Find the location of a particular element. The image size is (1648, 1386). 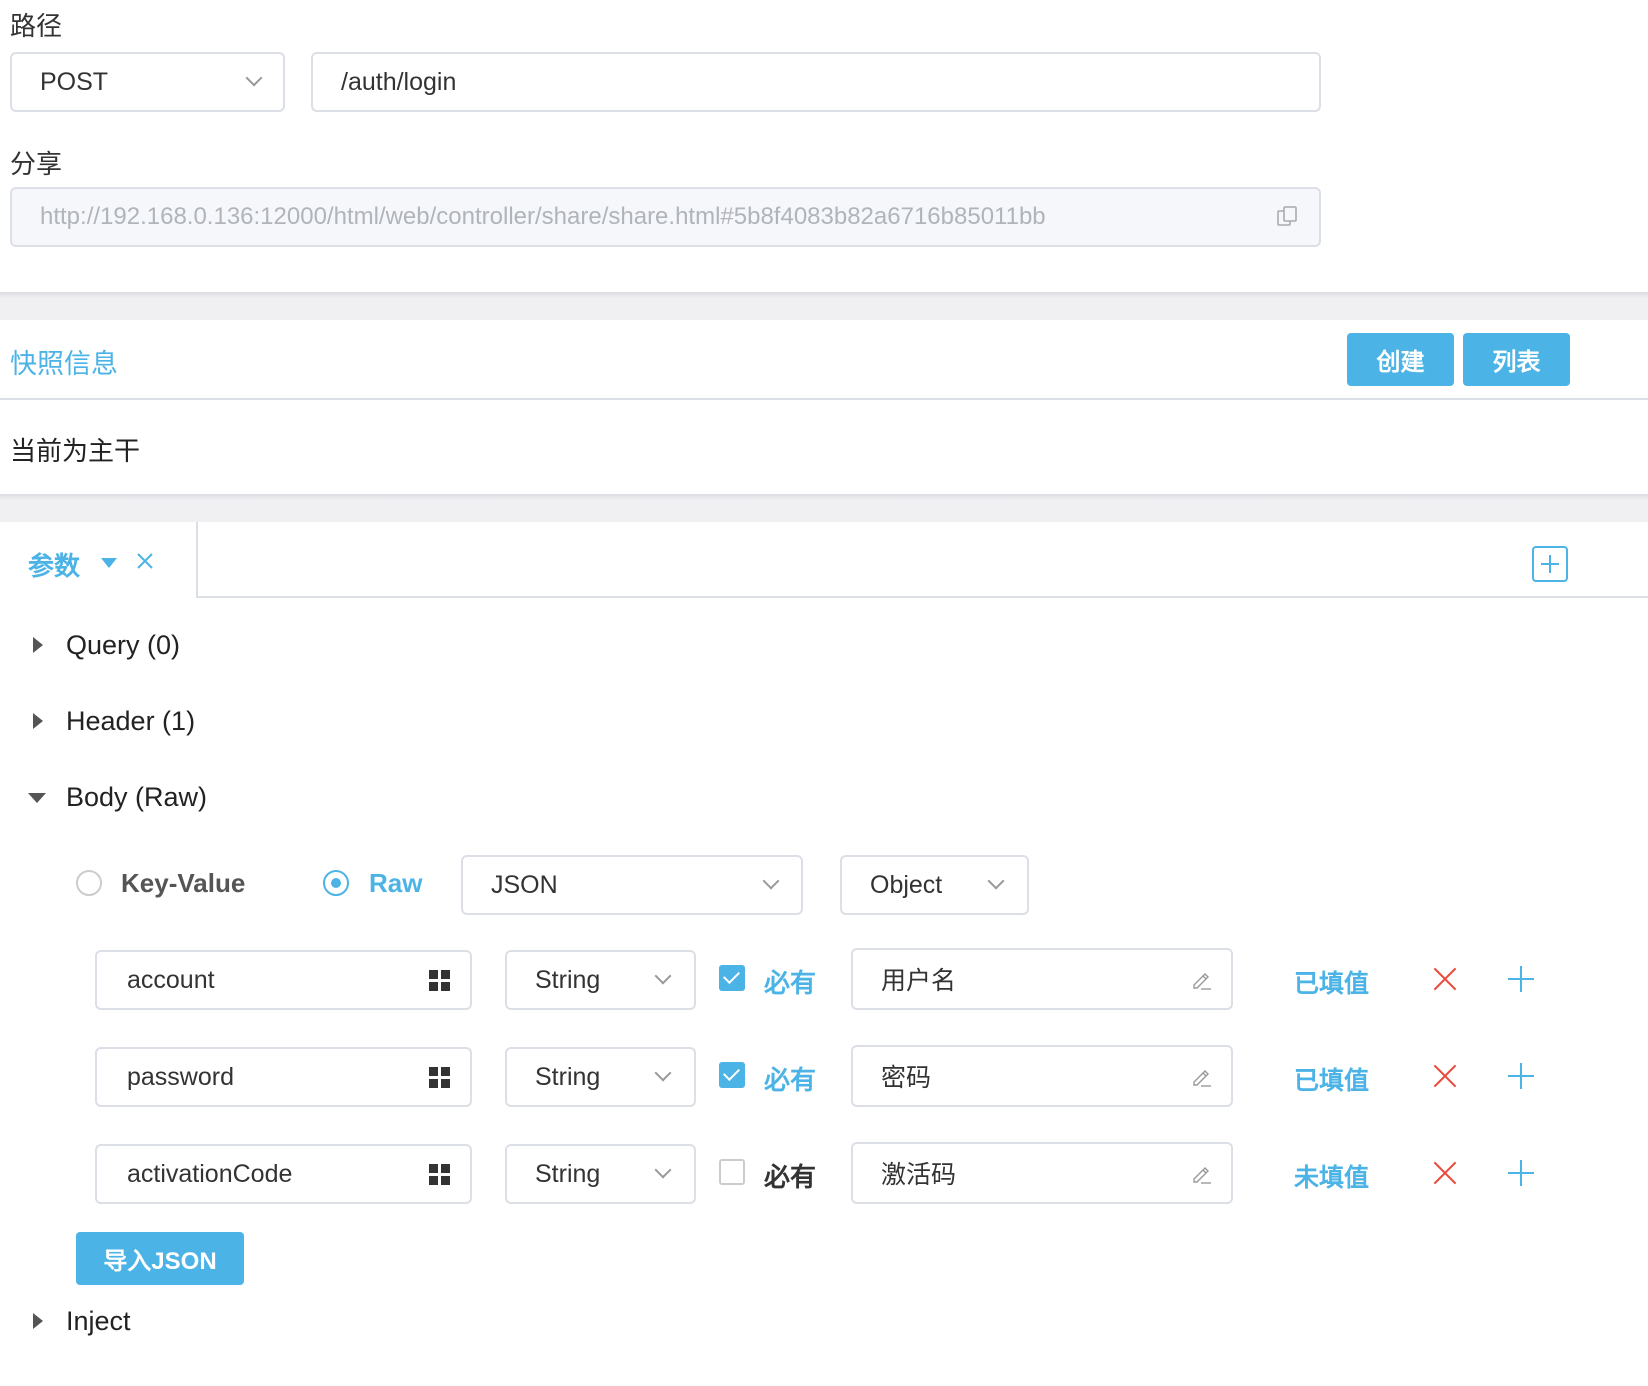

snapshot-divider is located at coordinates (824, 399).